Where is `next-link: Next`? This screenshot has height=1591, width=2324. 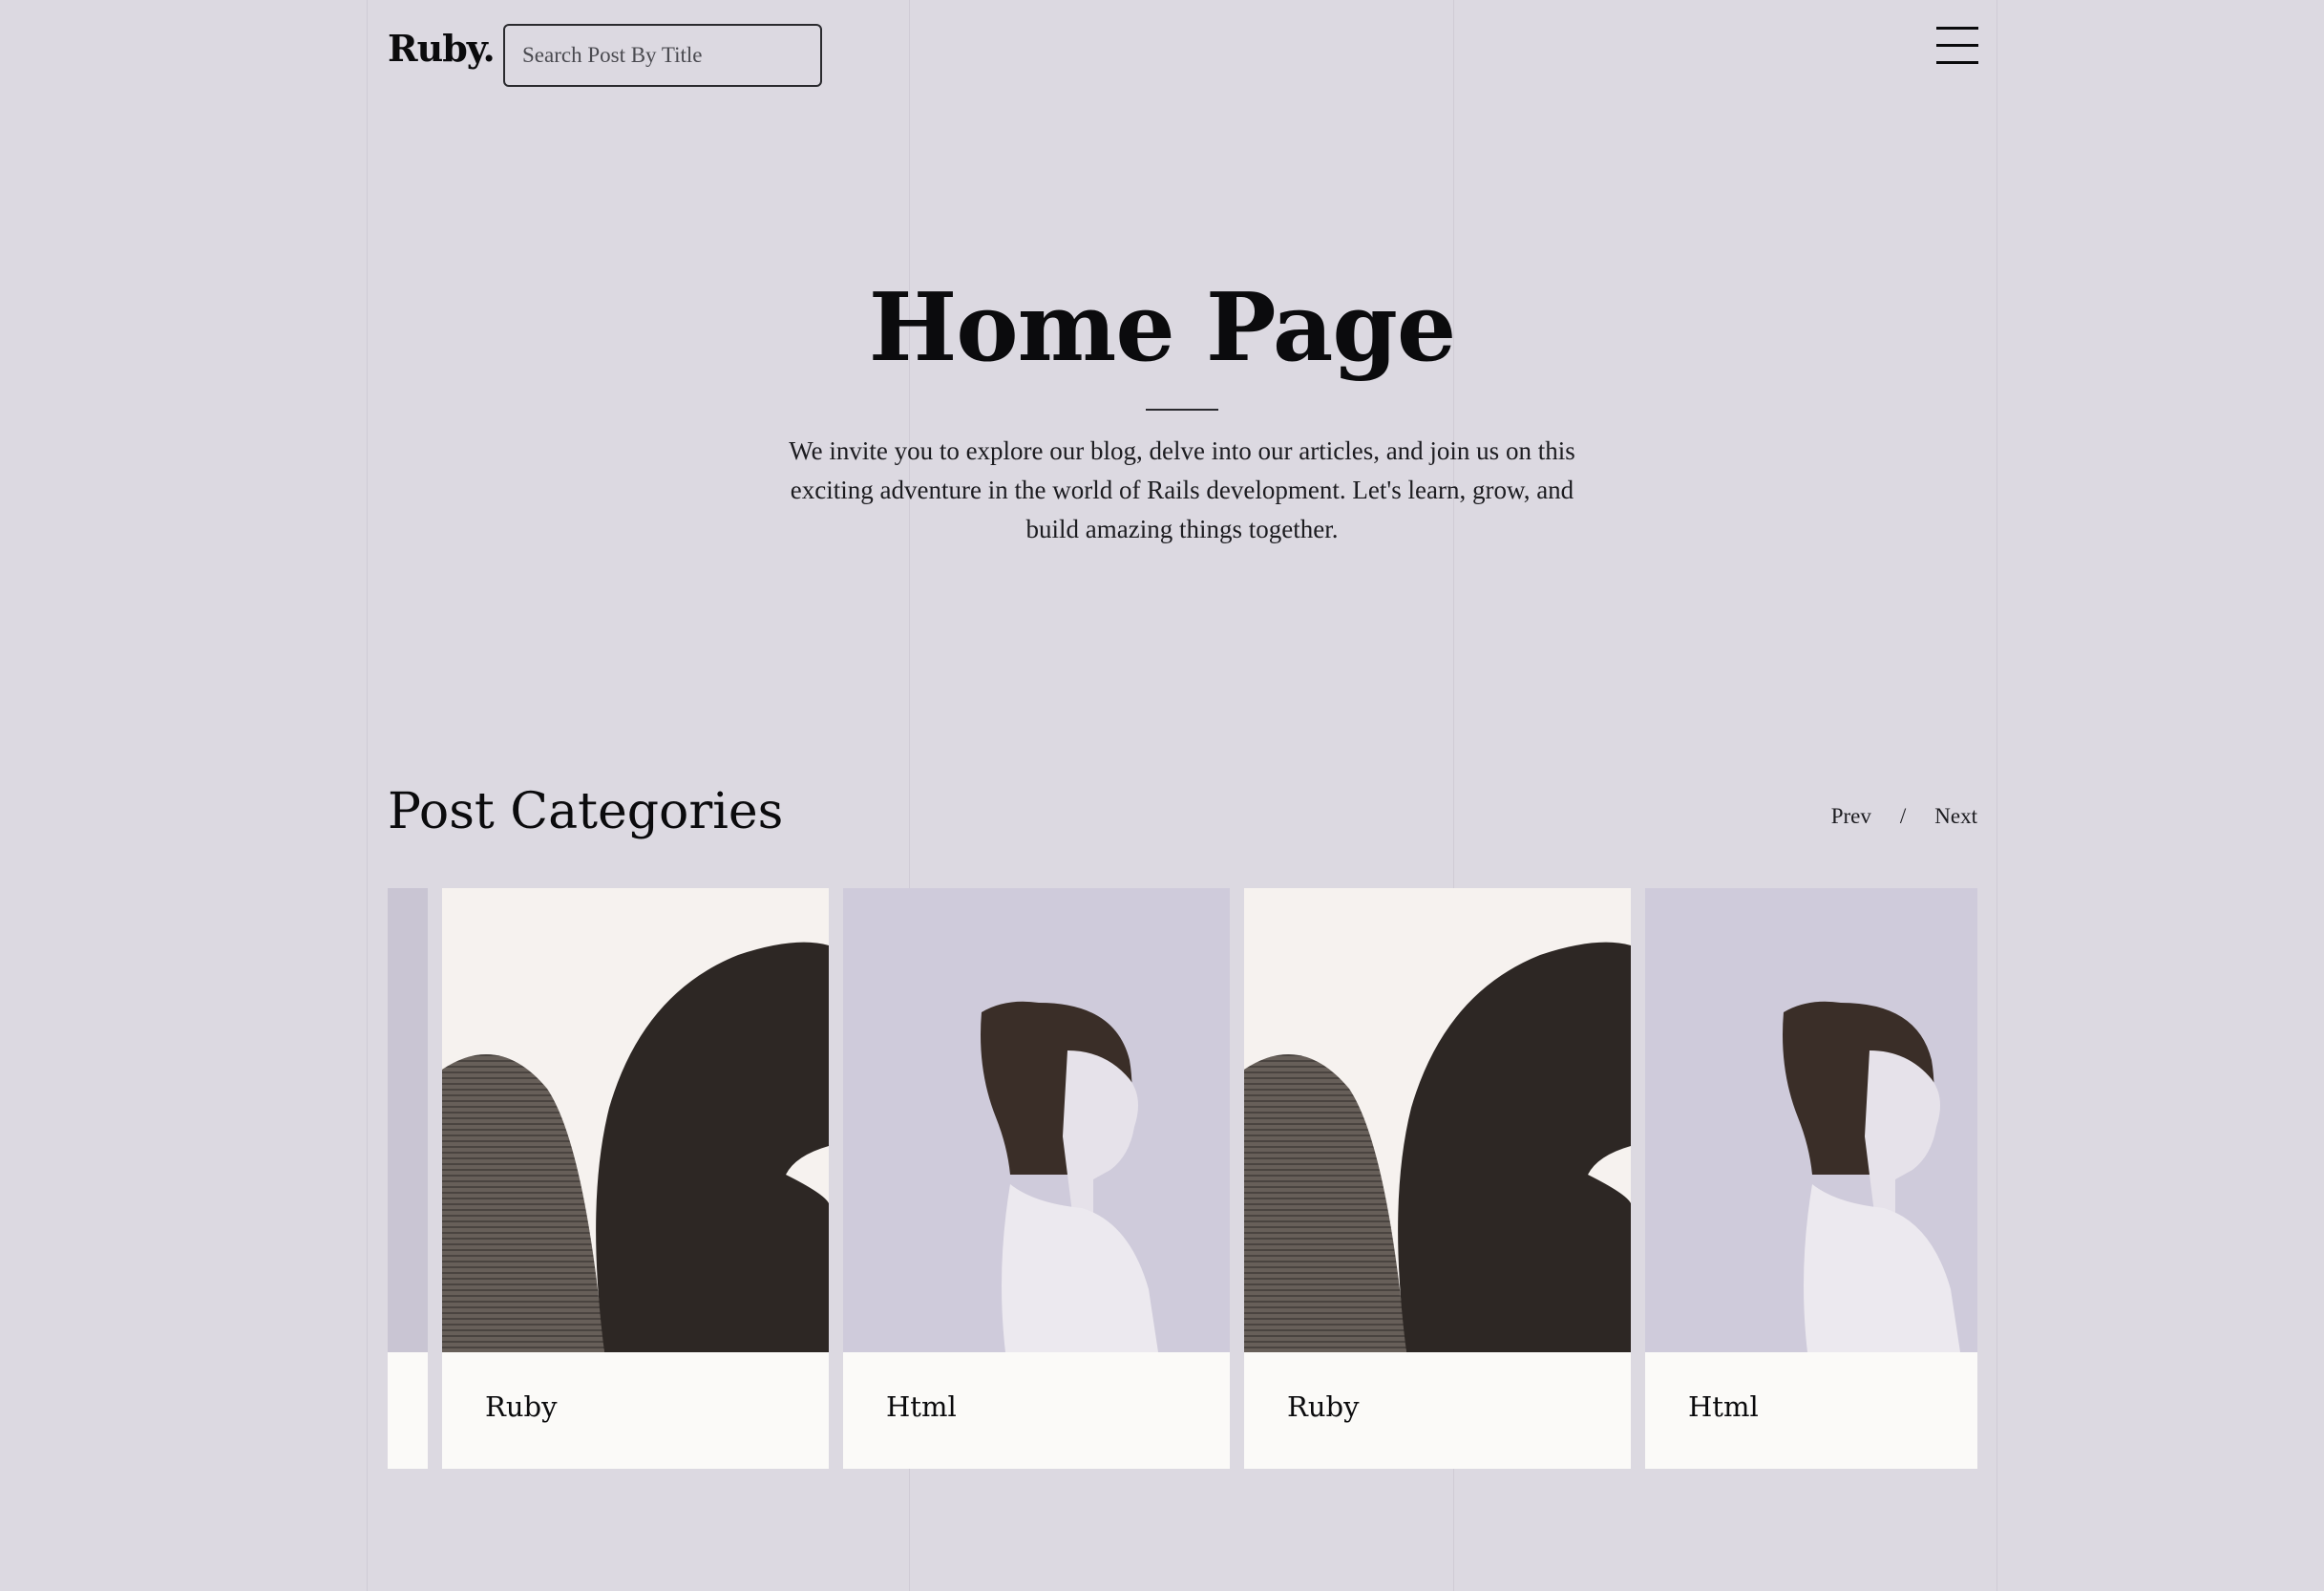 next-link: Next is located at coordinates (1955, 816).